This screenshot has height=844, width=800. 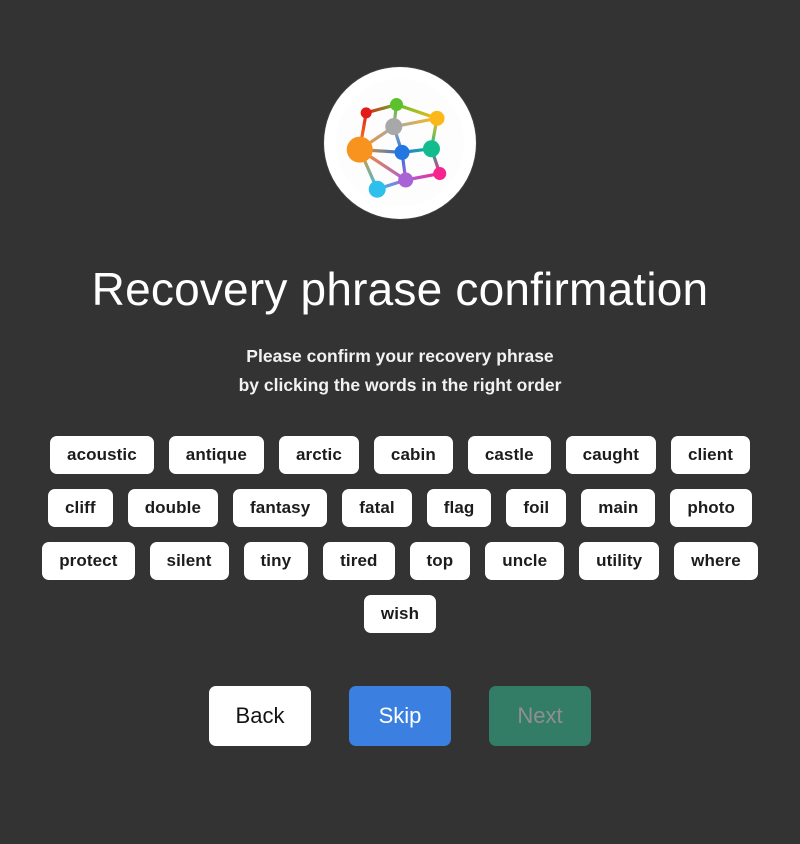 I want to click on word-chip-fantasy: fantasy, so click(x=280, y=507).